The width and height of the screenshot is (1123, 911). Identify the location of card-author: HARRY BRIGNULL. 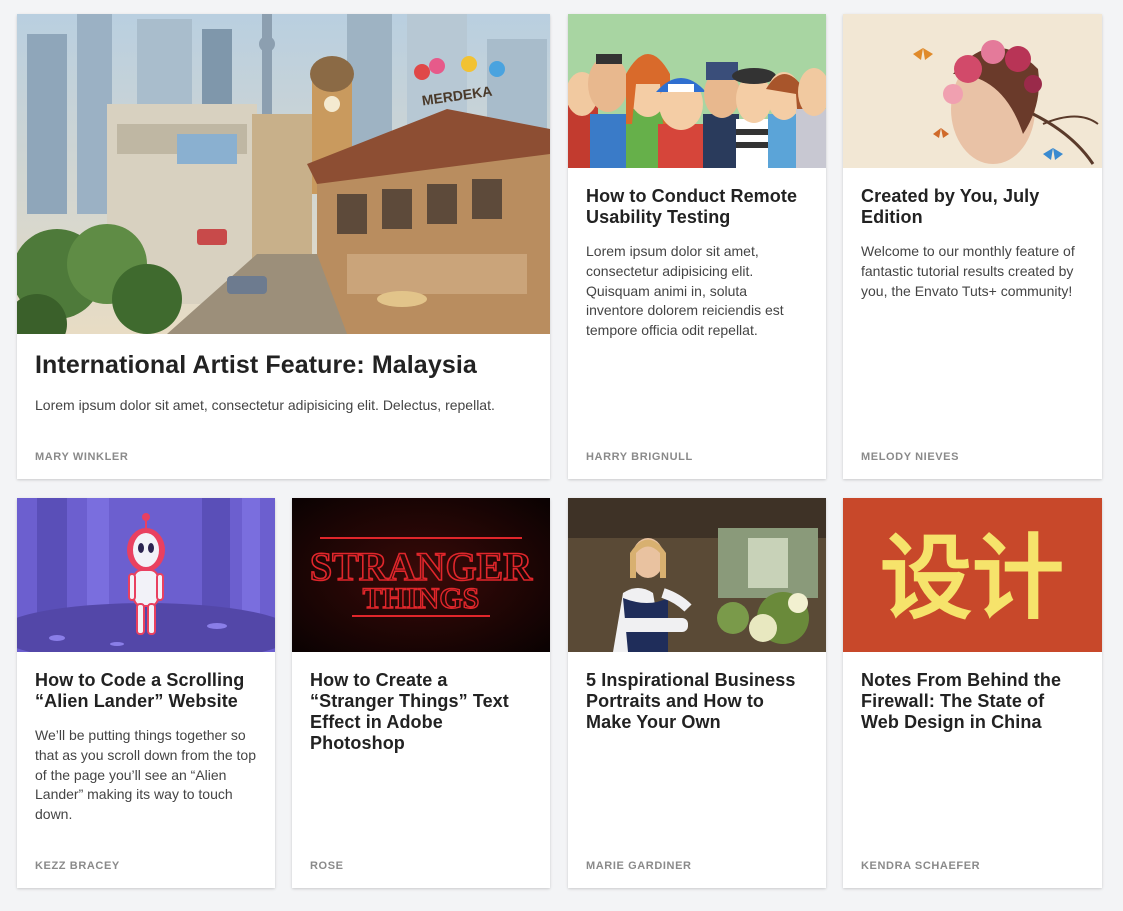
(639, 457).